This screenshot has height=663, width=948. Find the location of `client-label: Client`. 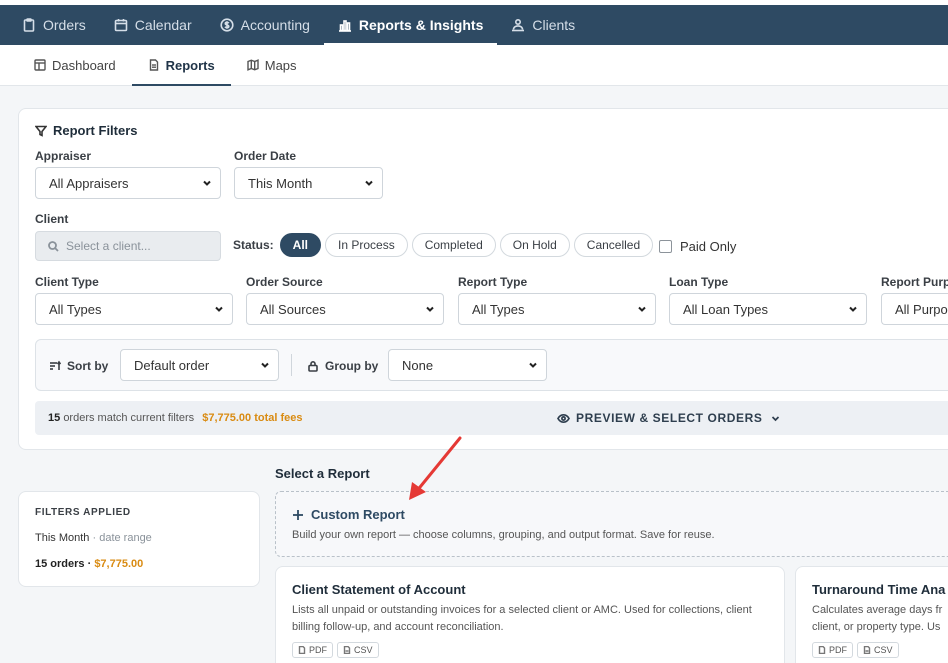

client-label: Client is located at coordinates (52, 219).